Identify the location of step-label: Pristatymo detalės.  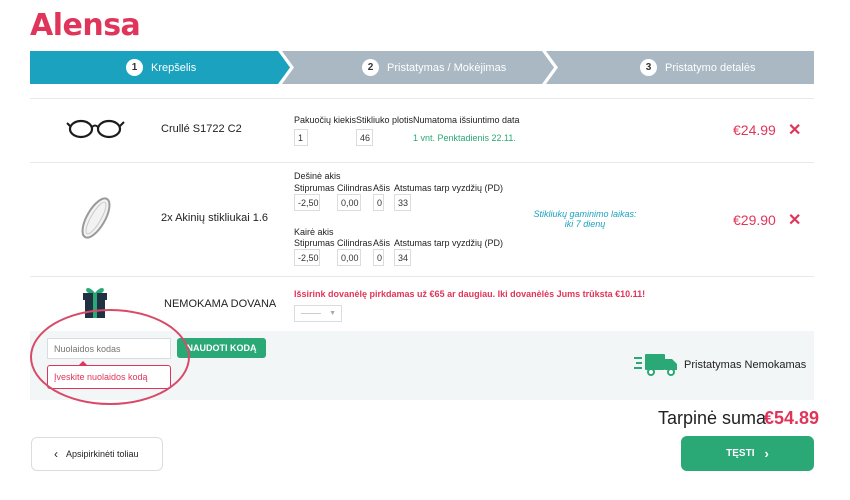
(710, 67).